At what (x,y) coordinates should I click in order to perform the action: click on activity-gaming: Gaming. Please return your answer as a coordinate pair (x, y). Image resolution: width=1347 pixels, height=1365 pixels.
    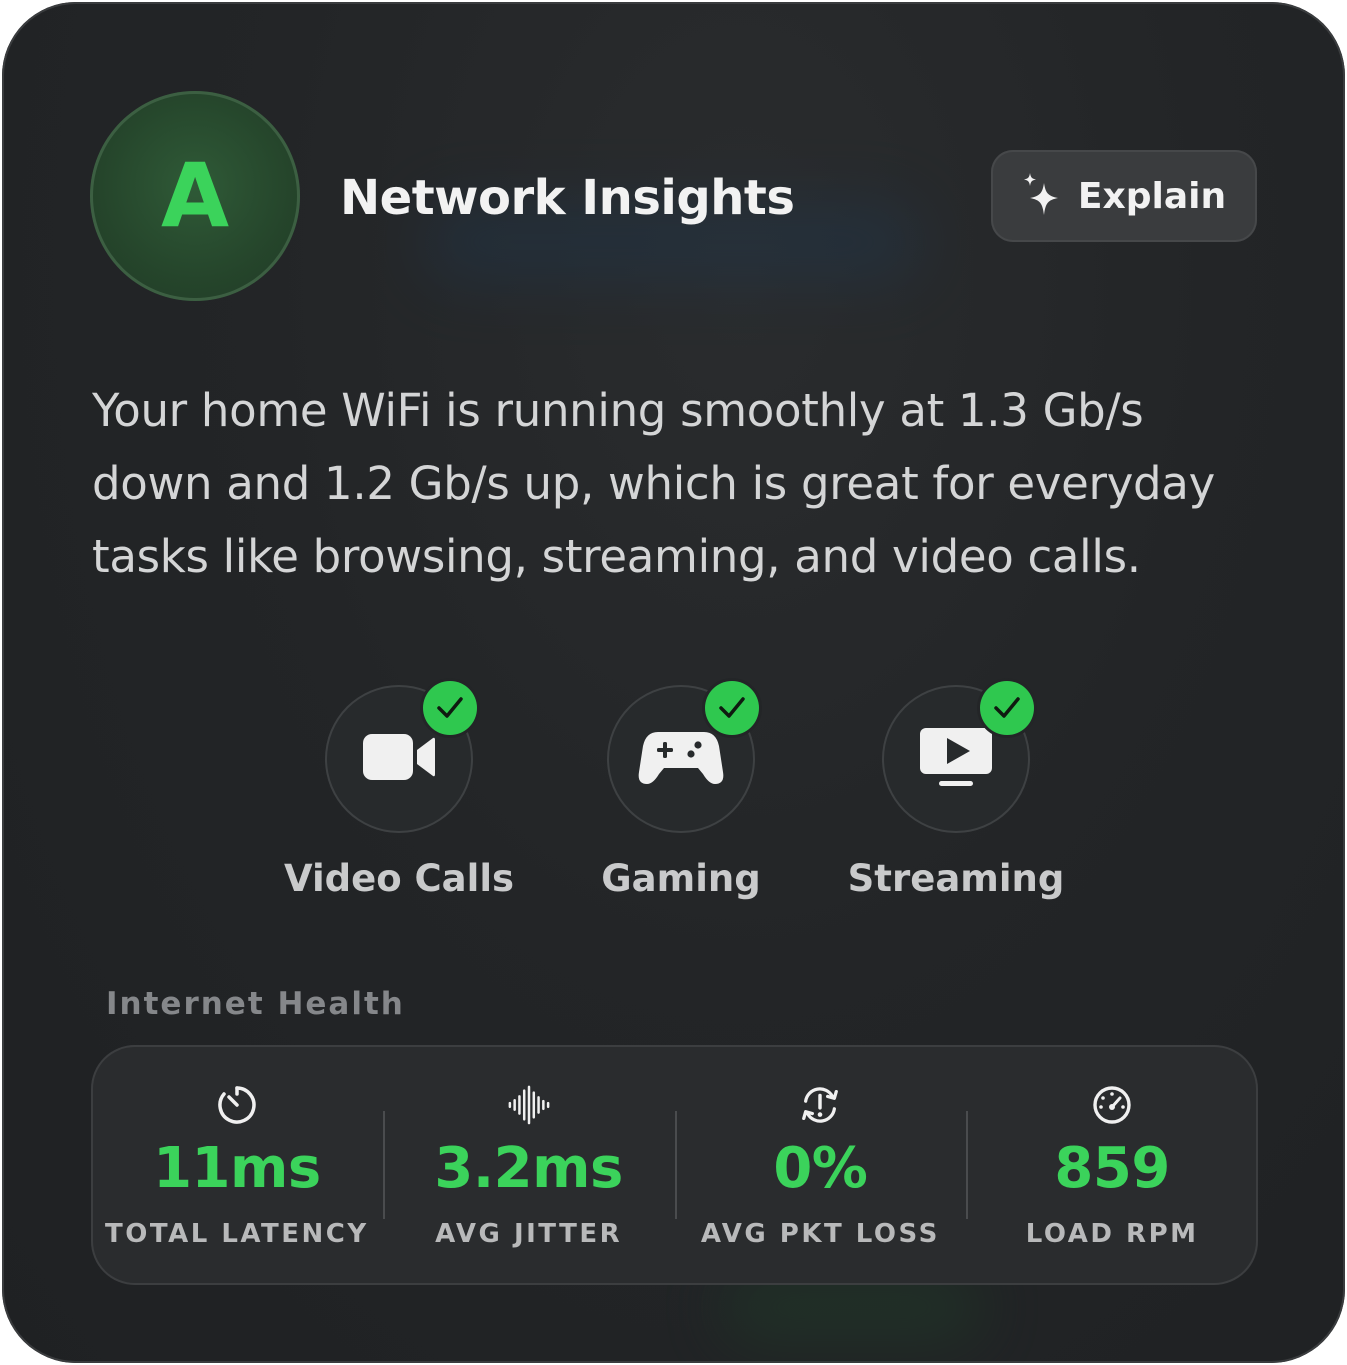
    Looking at the image, I should click on (681, 790).